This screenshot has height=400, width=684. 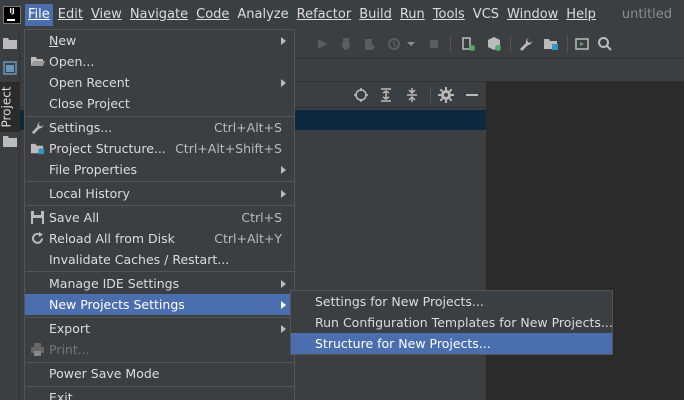 I want to click on coverage-icon, so click(x=370, y=44).